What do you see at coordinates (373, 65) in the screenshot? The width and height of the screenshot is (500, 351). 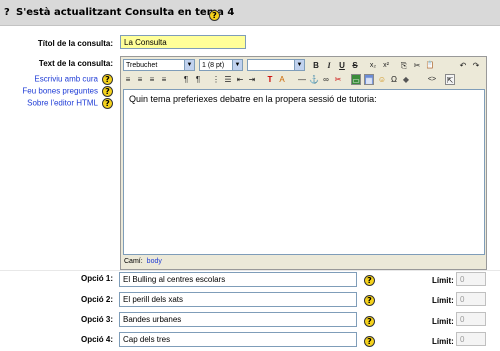 I see `subscript-button: x₂` at bounding box center [373, 65].